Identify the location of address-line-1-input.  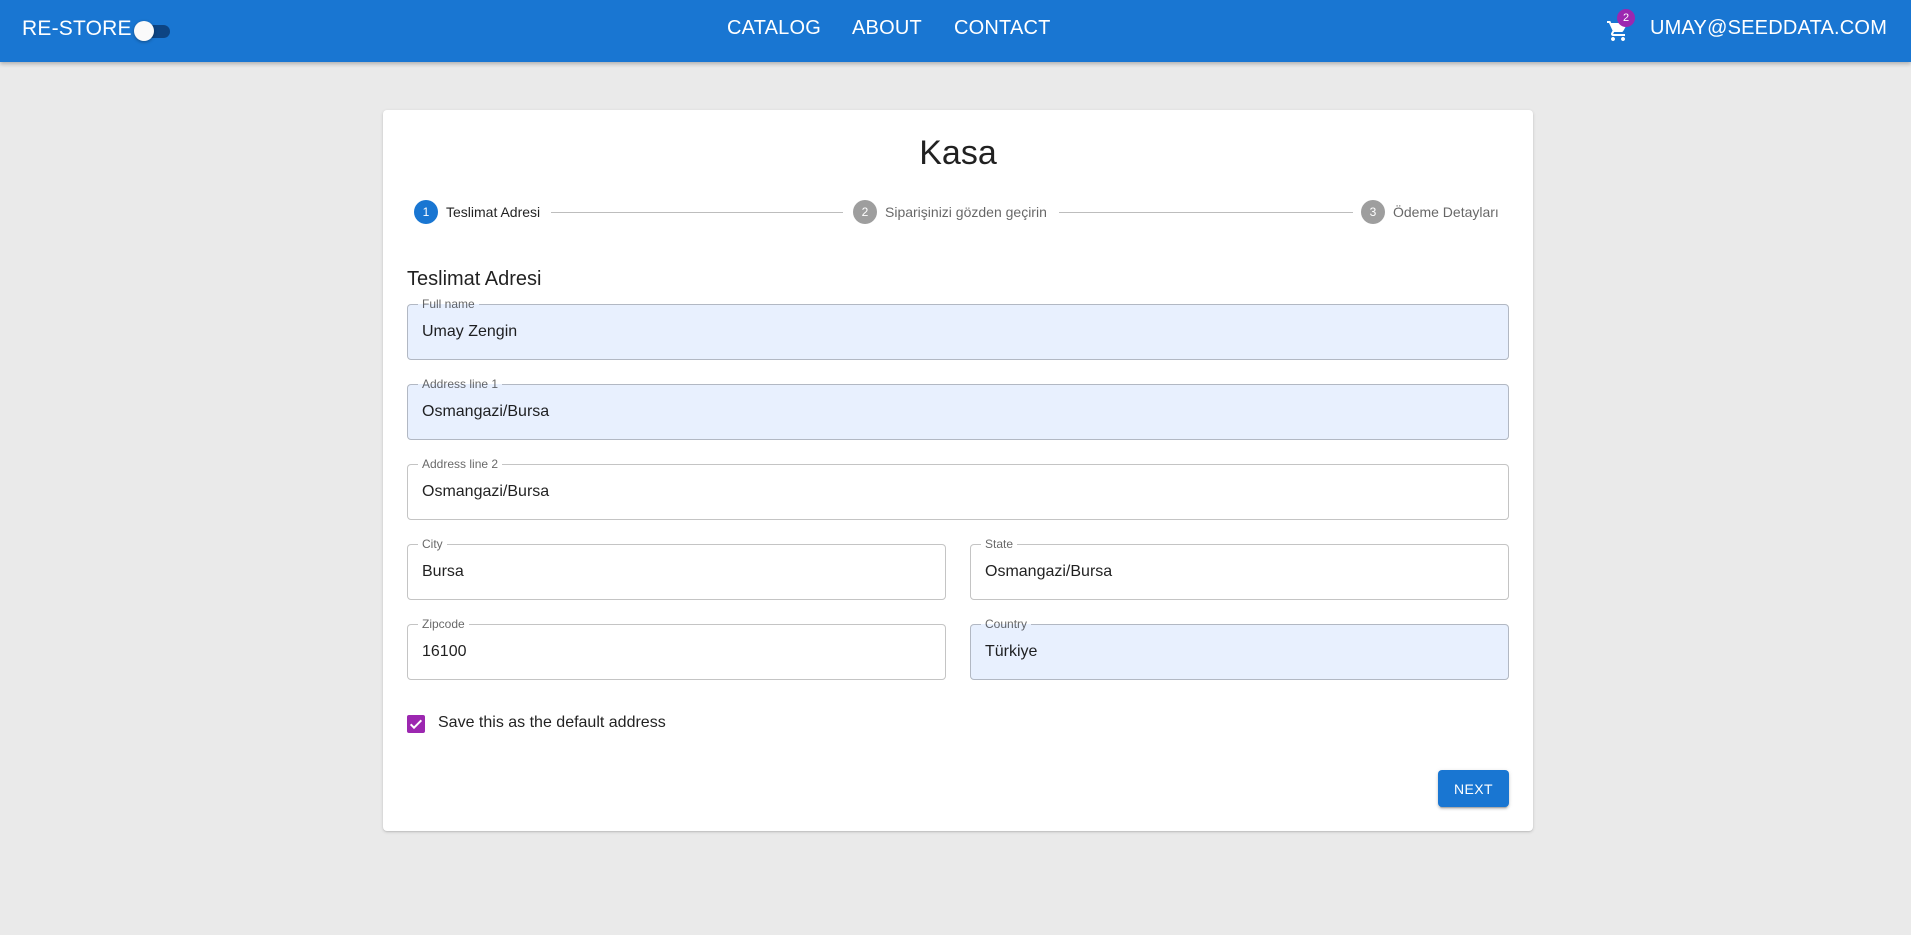
(958, 412).